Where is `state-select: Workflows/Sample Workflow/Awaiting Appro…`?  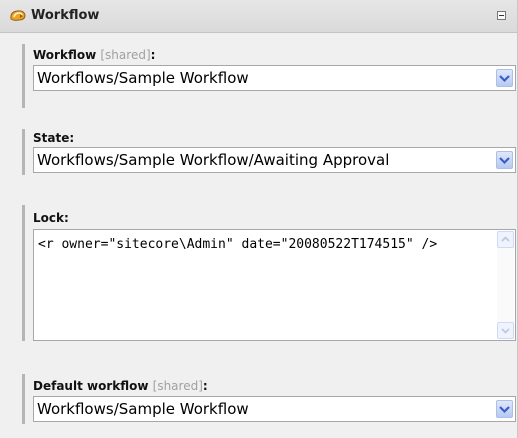
state-select: Workflows/Sample Workflow/Awaiting Appro… is located at coordinates (274, 160).